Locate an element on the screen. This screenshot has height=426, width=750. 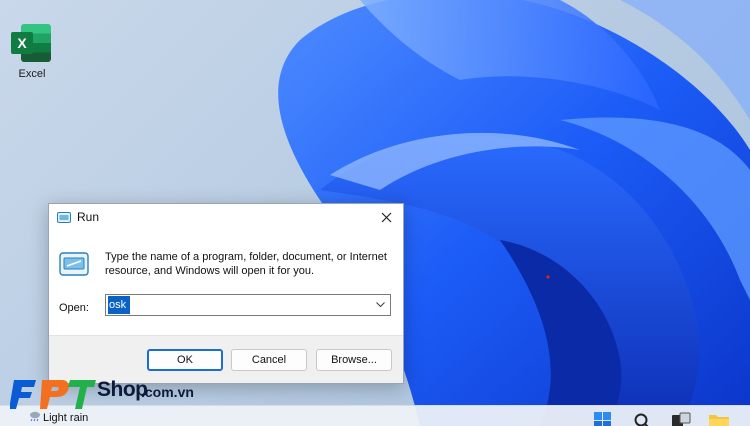
chevron-down-icon is located at coordinates (380, 305).